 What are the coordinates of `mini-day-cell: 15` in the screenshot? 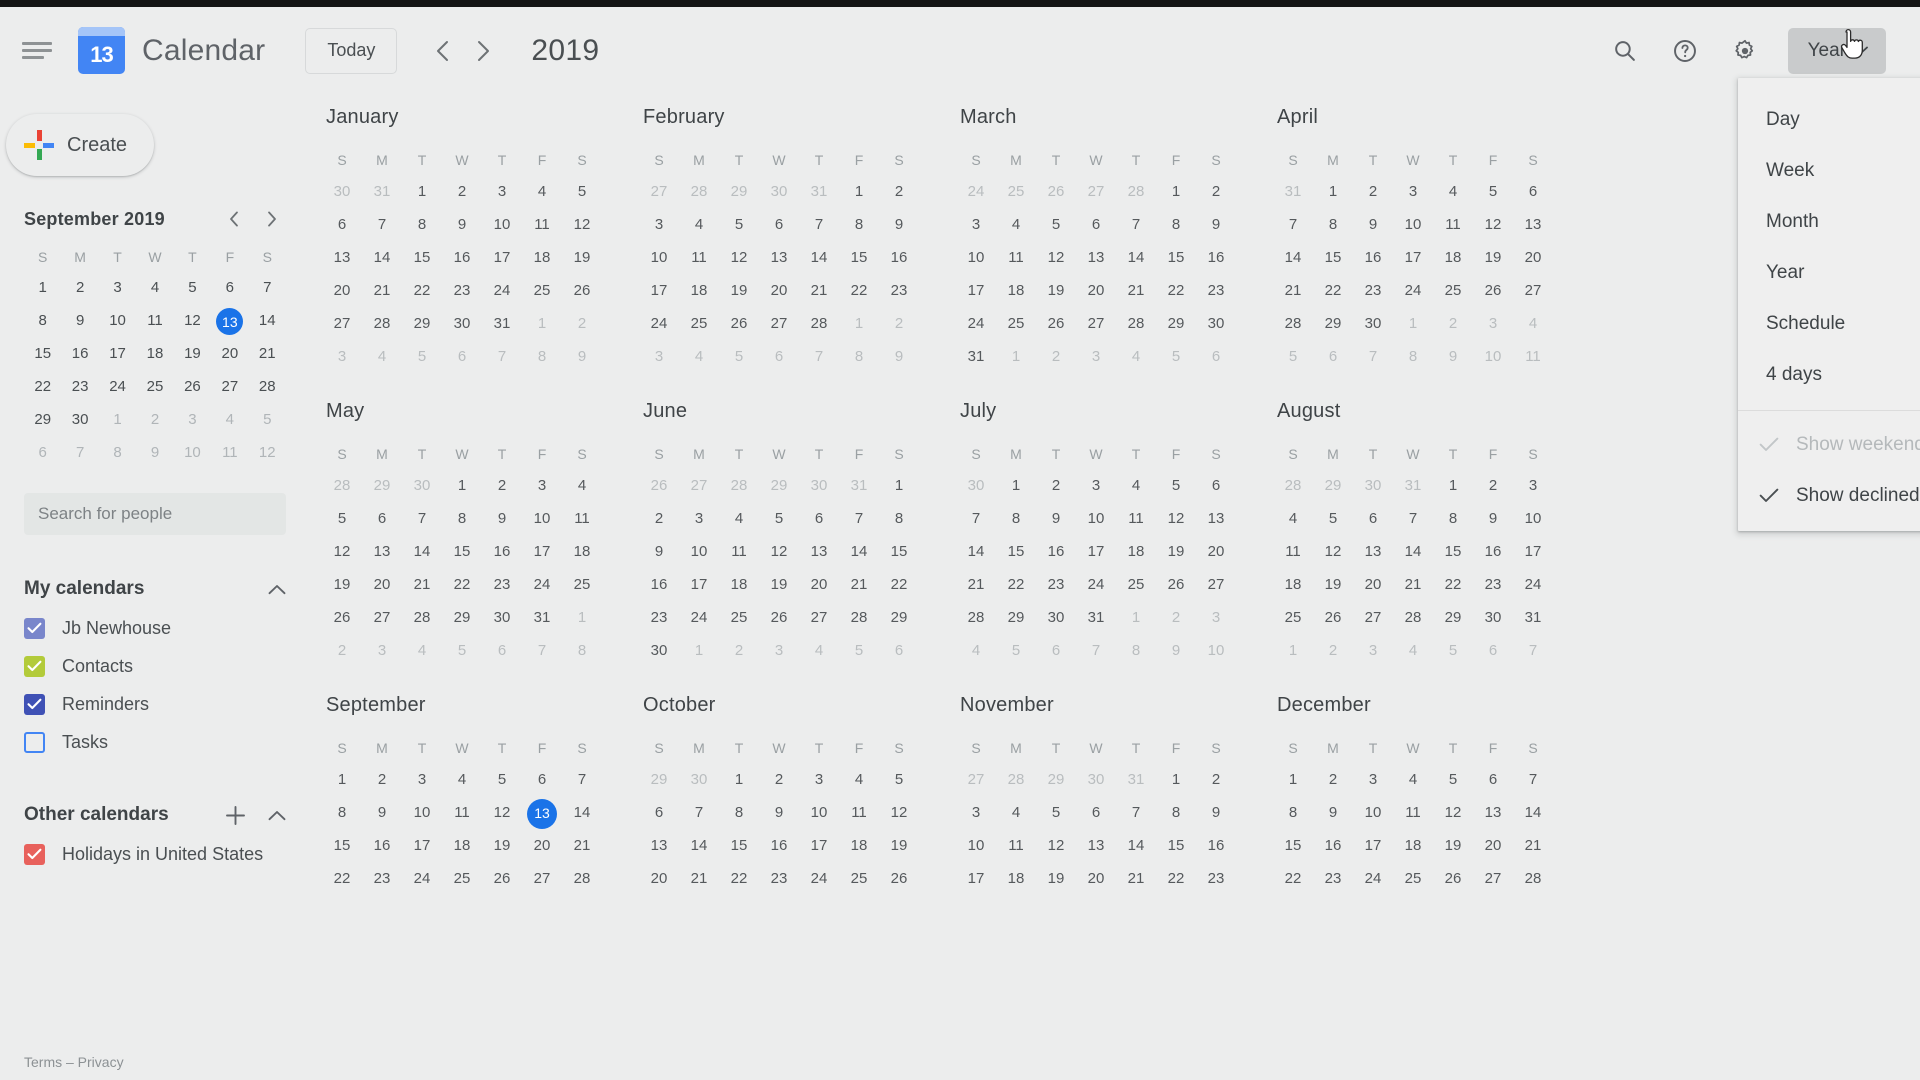 It's located at (42, 354).